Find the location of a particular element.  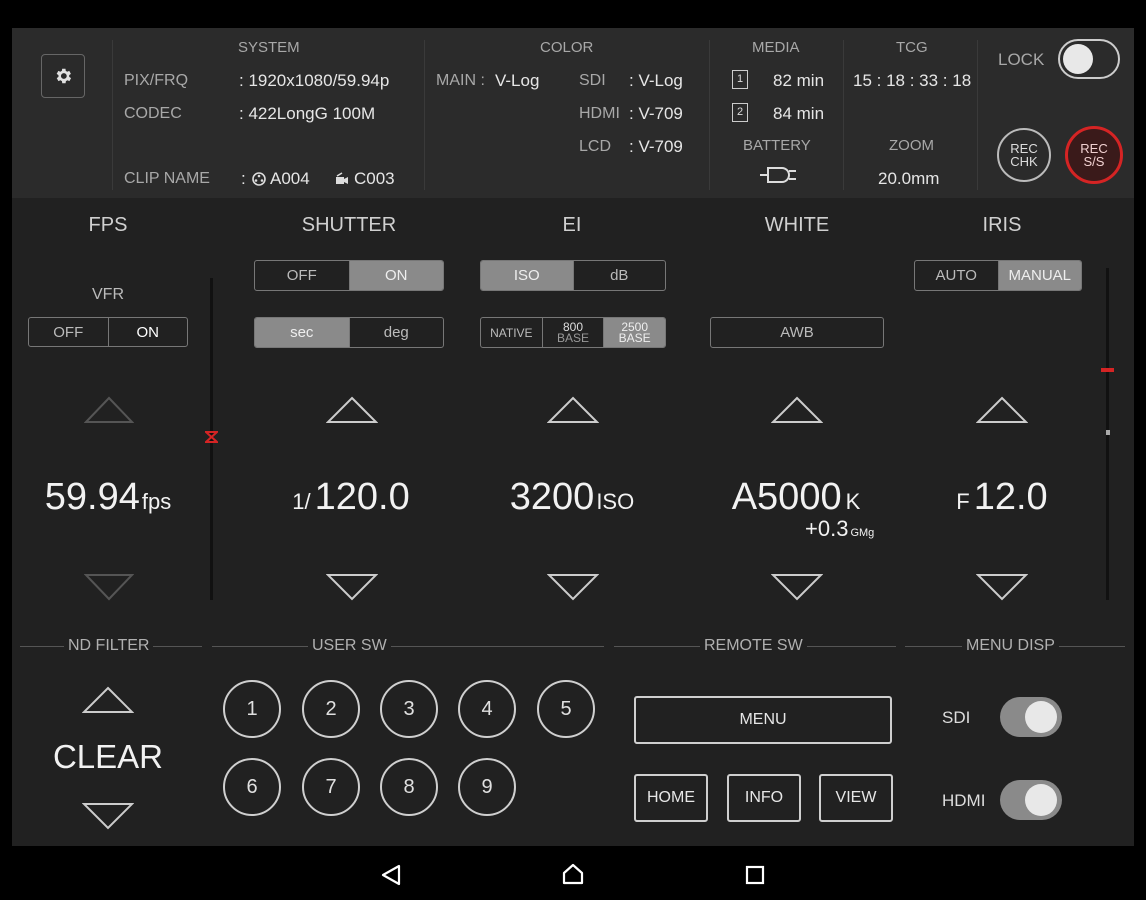

nd-down-arrow-icon is located at coordinates (108, 816).